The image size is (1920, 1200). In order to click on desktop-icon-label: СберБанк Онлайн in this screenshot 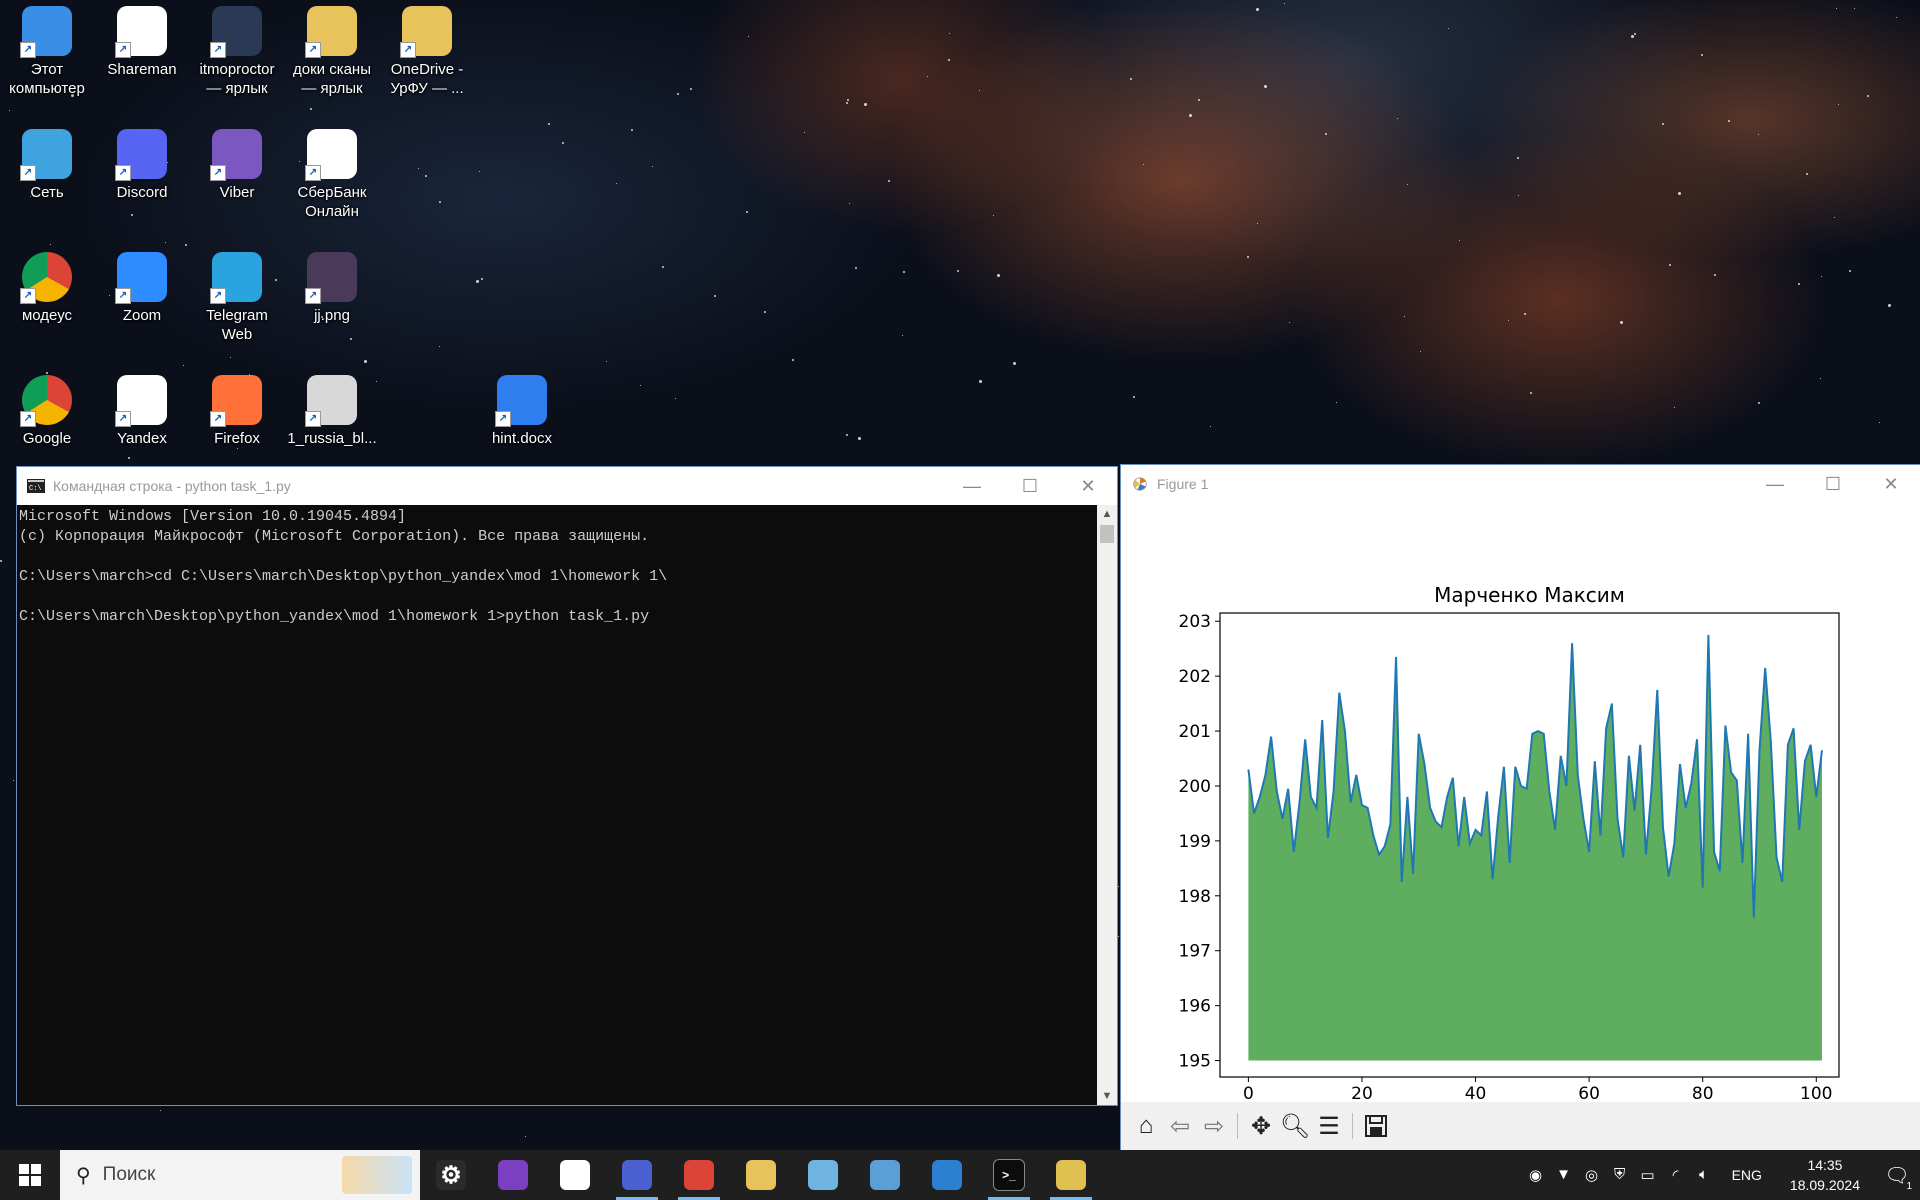, I will do `click(332, 202)`.